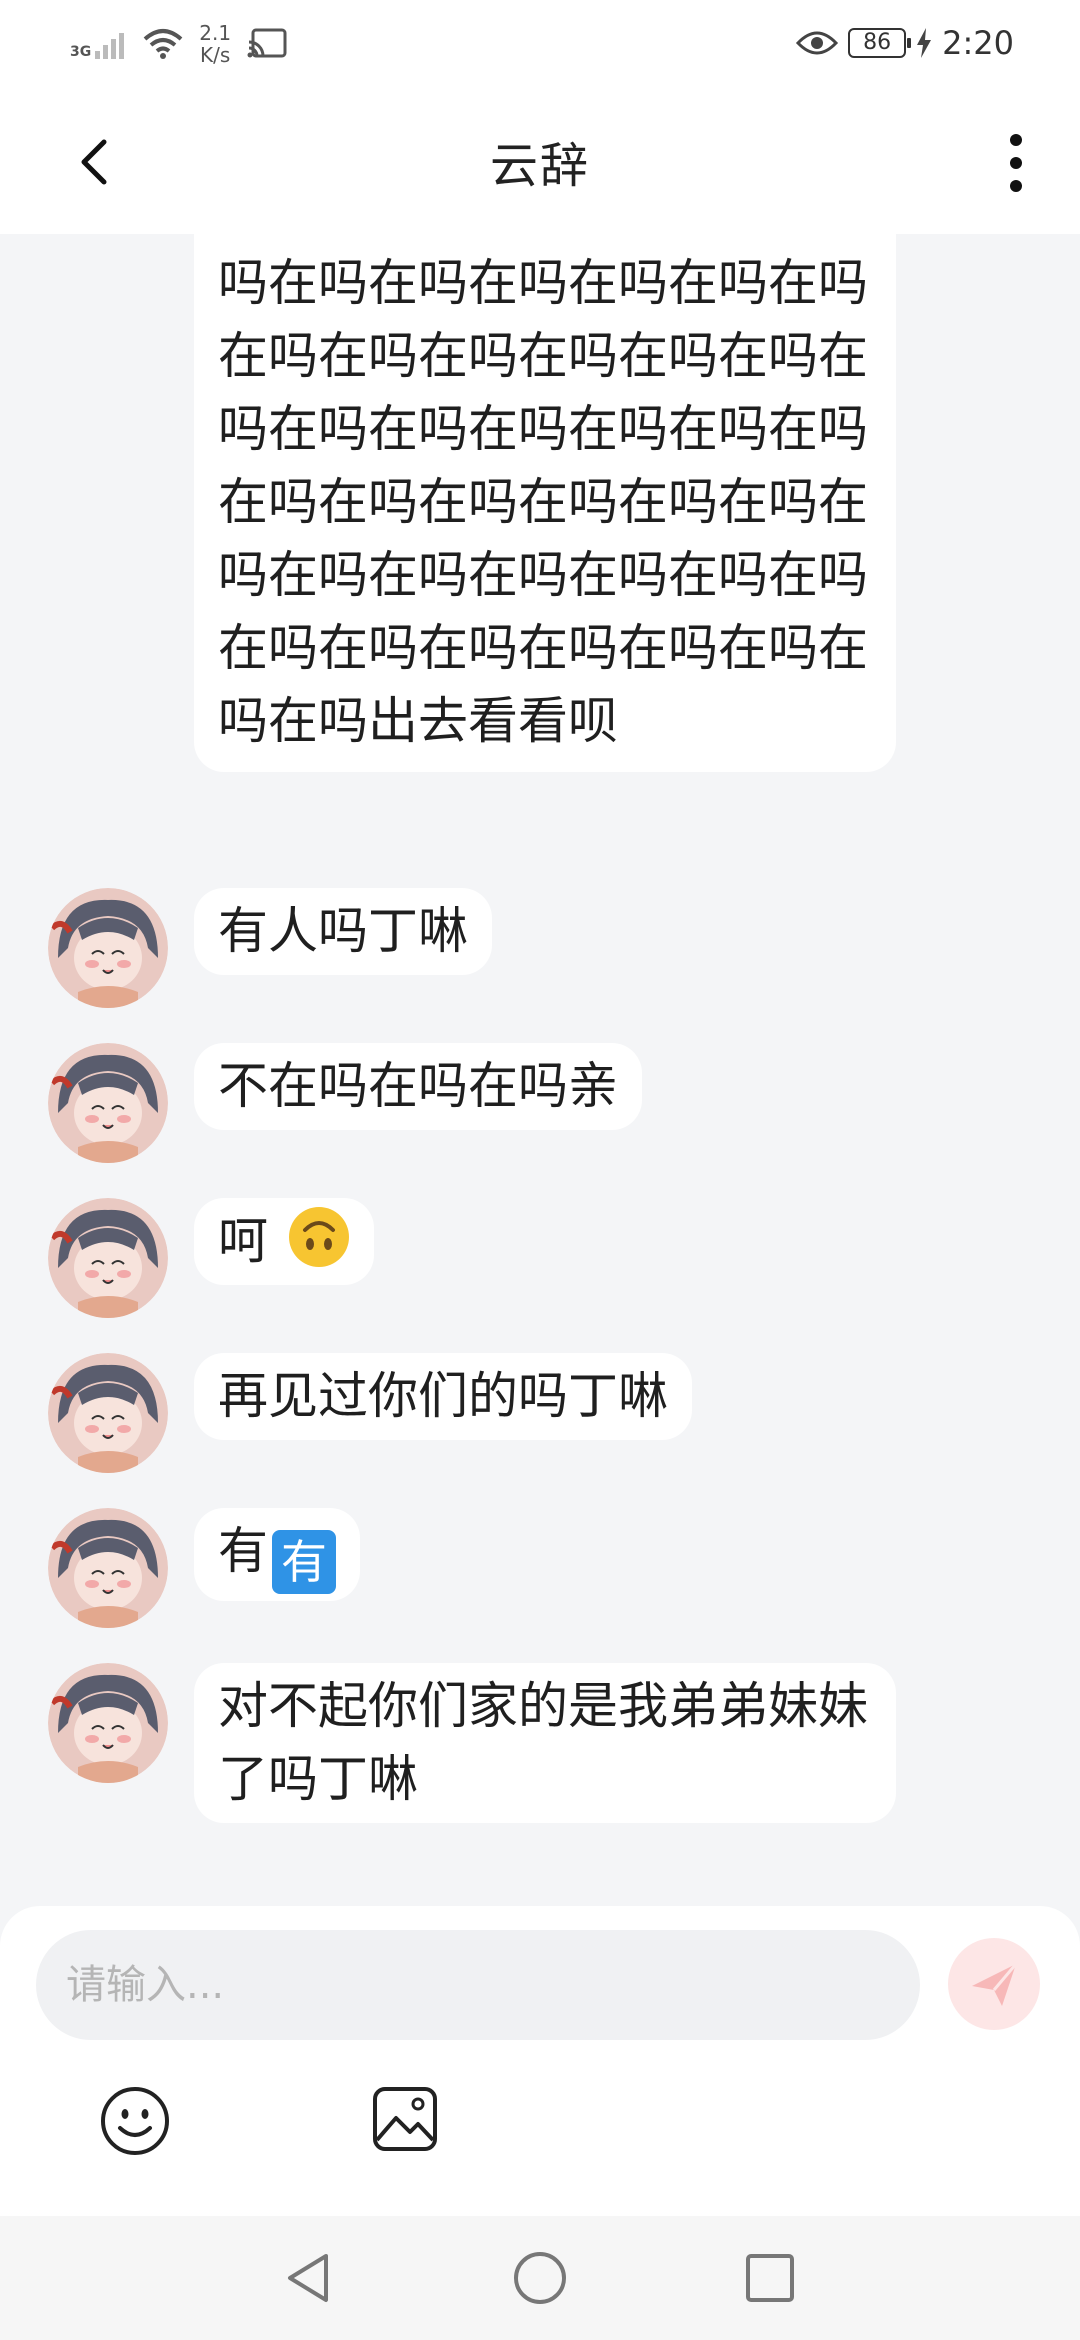 The height and width of the screenshot is (2340, 1080). I want to click on charging-icon, so click(924, 43).